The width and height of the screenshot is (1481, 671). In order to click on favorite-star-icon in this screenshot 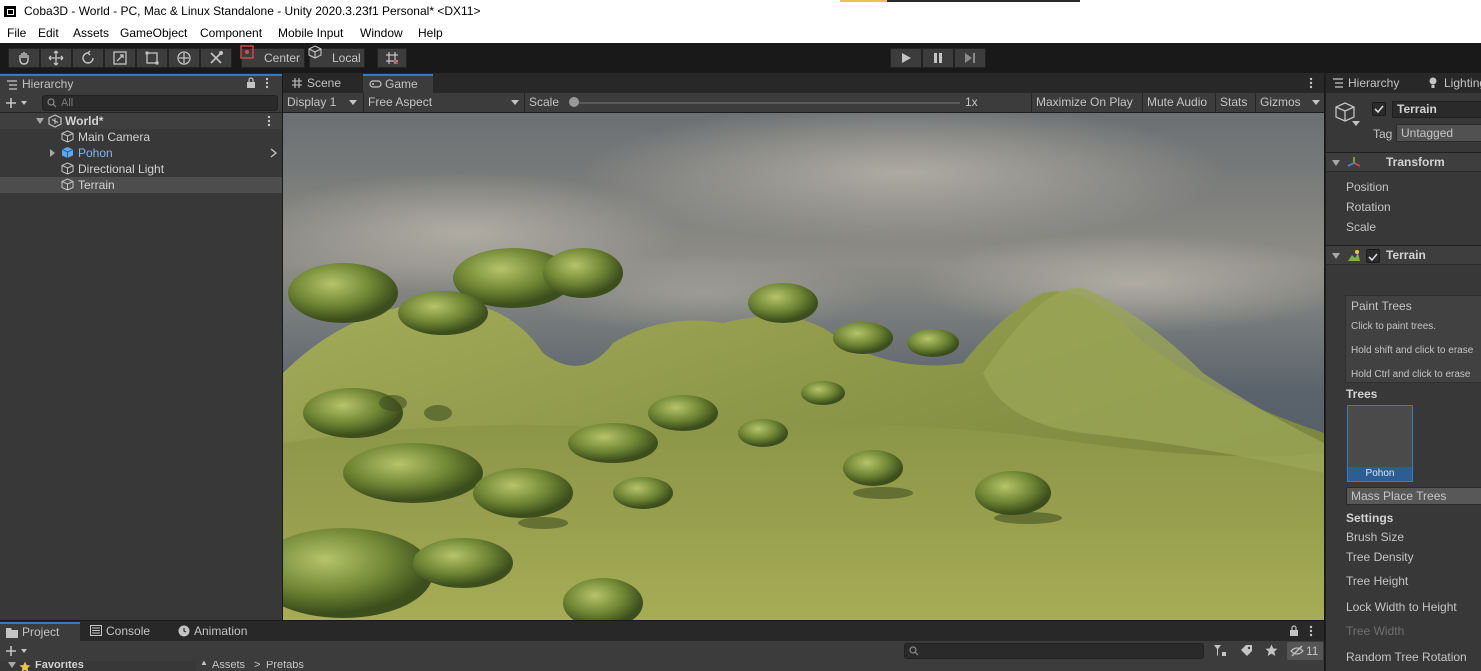, I will do `click(1271, 650)`.